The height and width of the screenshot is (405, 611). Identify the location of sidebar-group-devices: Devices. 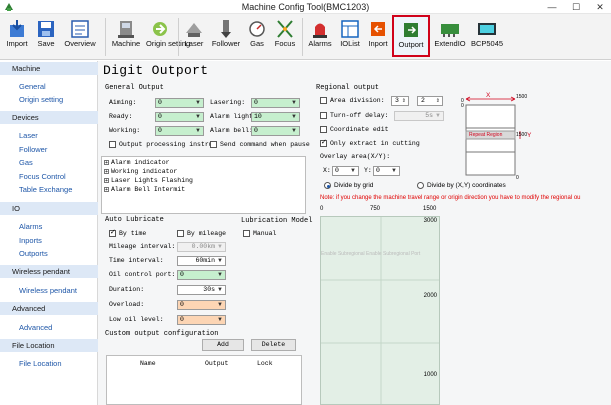
(49, 117).